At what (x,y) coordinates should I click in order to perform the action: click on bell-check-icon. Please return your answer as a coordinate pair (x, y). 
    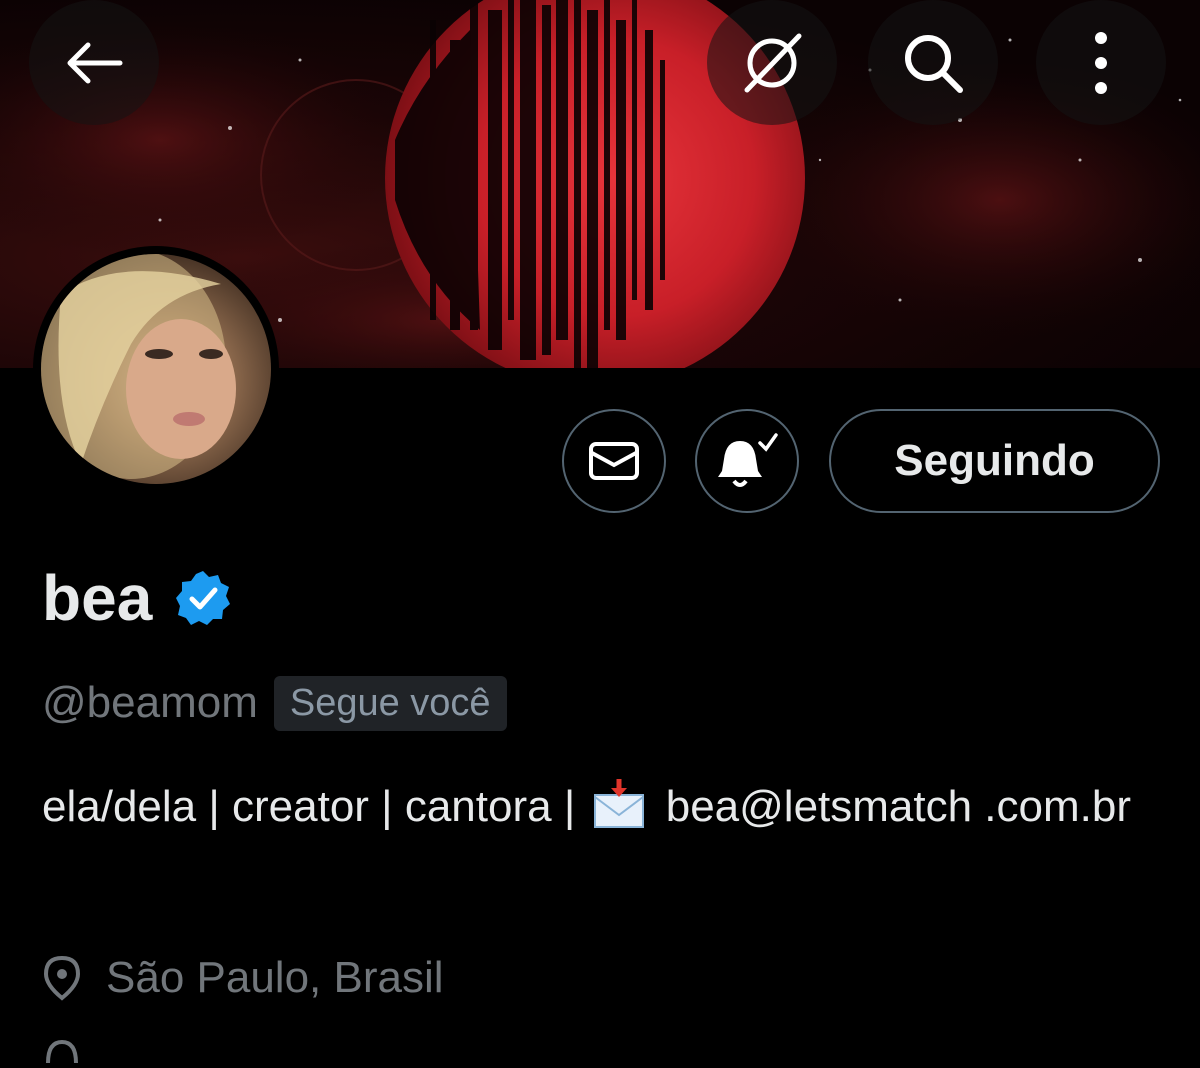
    Looking at the image, I should click on (748, 460).